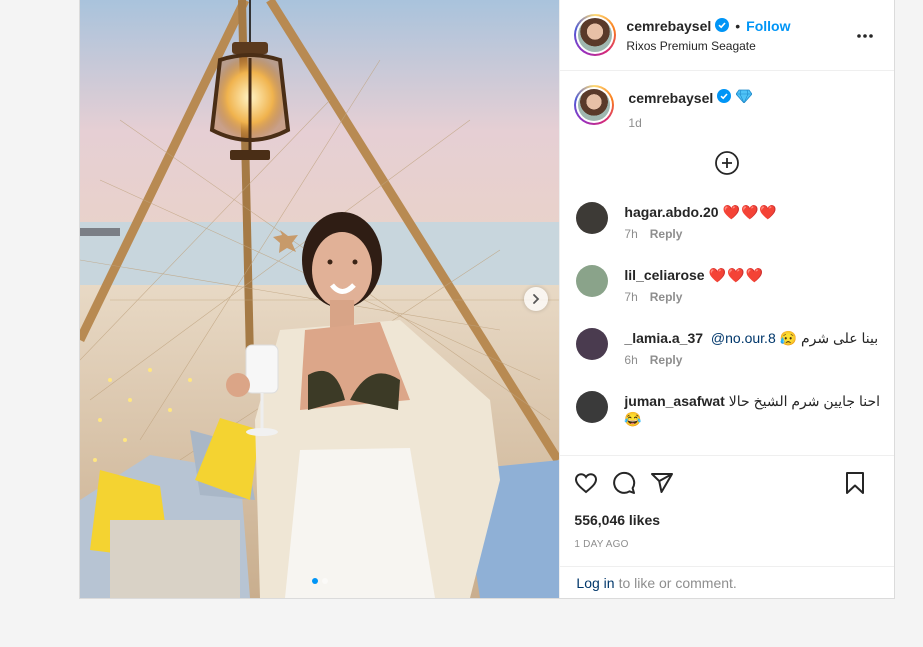 This screenshot has height=647, width=923. Describe the element at coordinates (677, 582) in the screenshot. I see `login-prompt-text: to like or comment.` at that location.